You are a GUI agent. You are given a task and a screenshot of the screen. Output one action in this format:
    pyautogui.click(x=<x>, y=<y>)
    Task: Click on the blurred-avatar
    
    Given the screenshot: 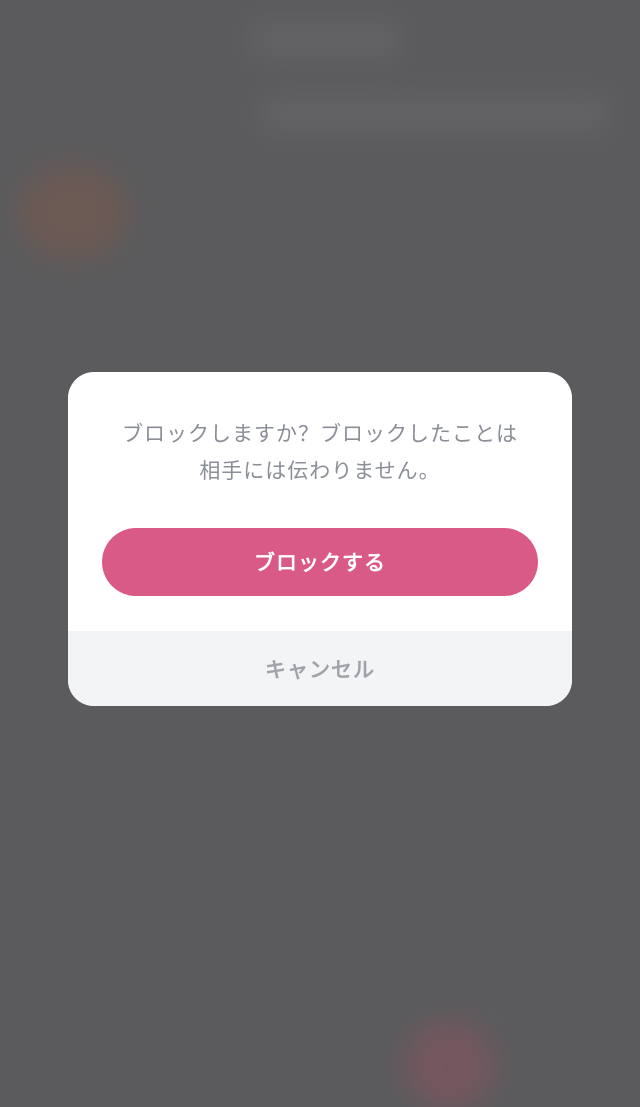 What is the action you would take?
    pyautogui.click(x=73, y=212)
    